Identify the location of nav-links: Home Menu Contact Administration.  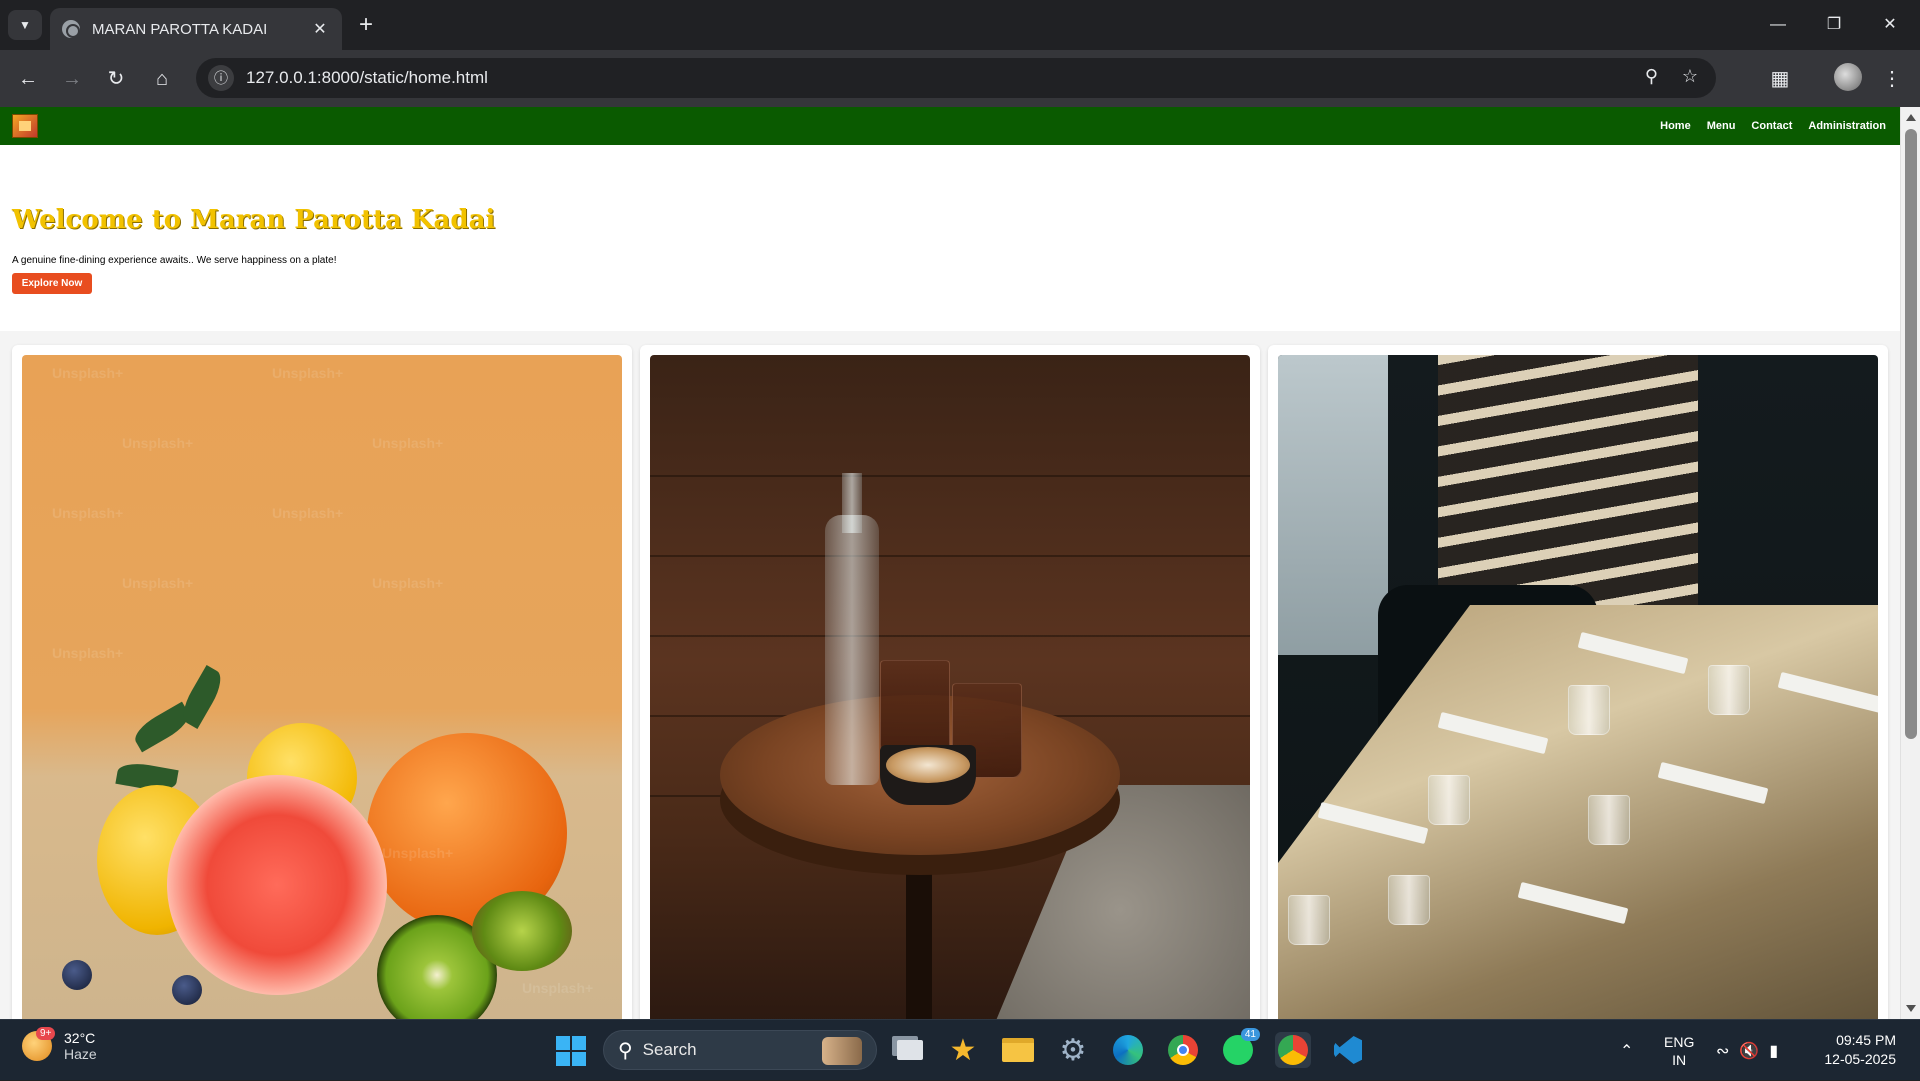
(1773, 126).